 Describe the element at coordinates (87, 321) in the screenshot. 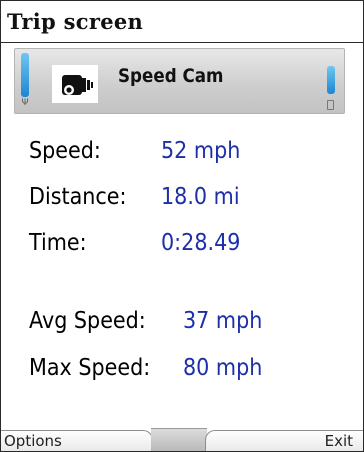

I see `stat-label: Avg Speed:` at that location.